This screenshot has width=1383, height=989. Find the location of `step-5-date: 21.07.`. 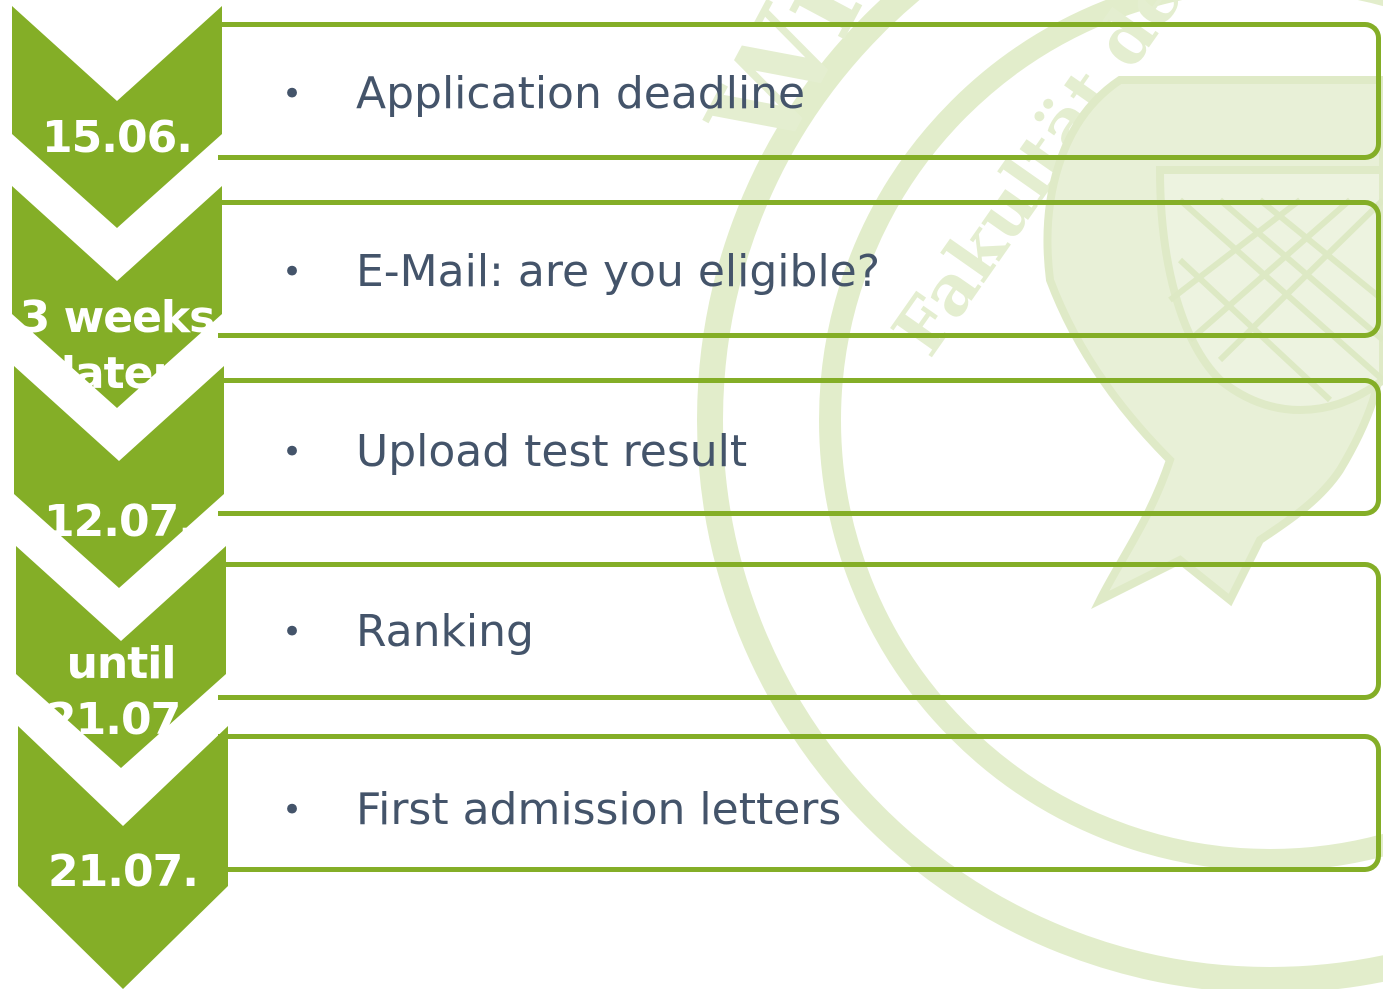

step-5-date: 21.07. is located at coordinates (123, 871).